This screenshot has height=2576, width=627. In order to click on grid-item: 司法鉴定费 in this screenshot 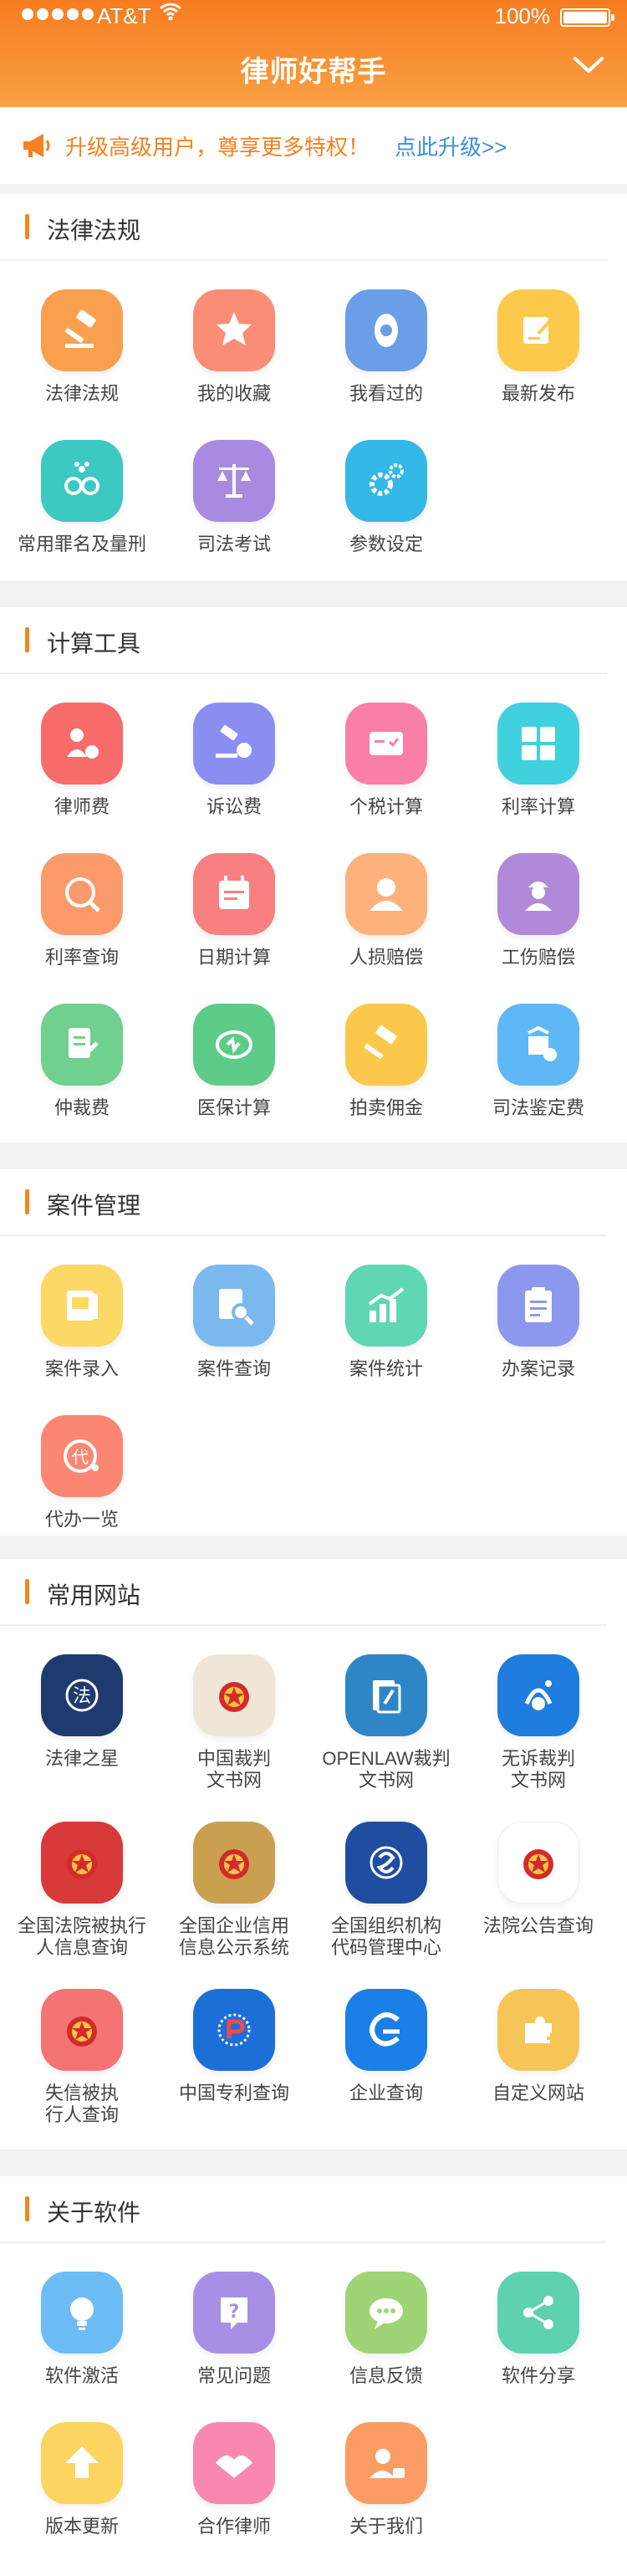, I will do `click(538, 1061)`.